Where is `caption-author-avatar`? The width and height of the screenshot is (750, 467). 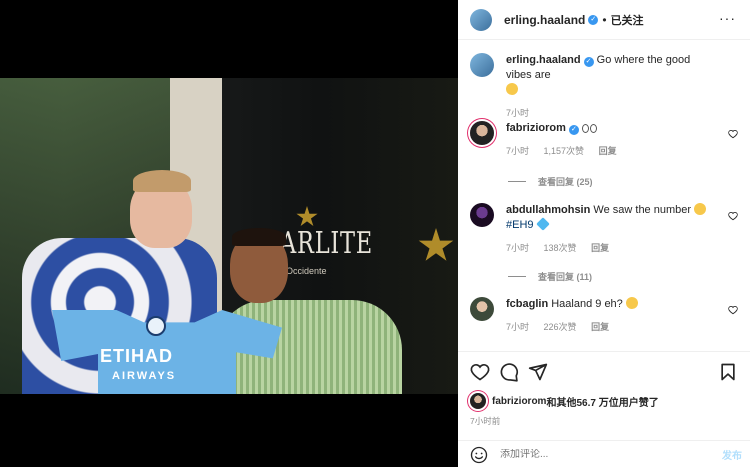
caption-author-avatar is located at coordinates (482, 65).